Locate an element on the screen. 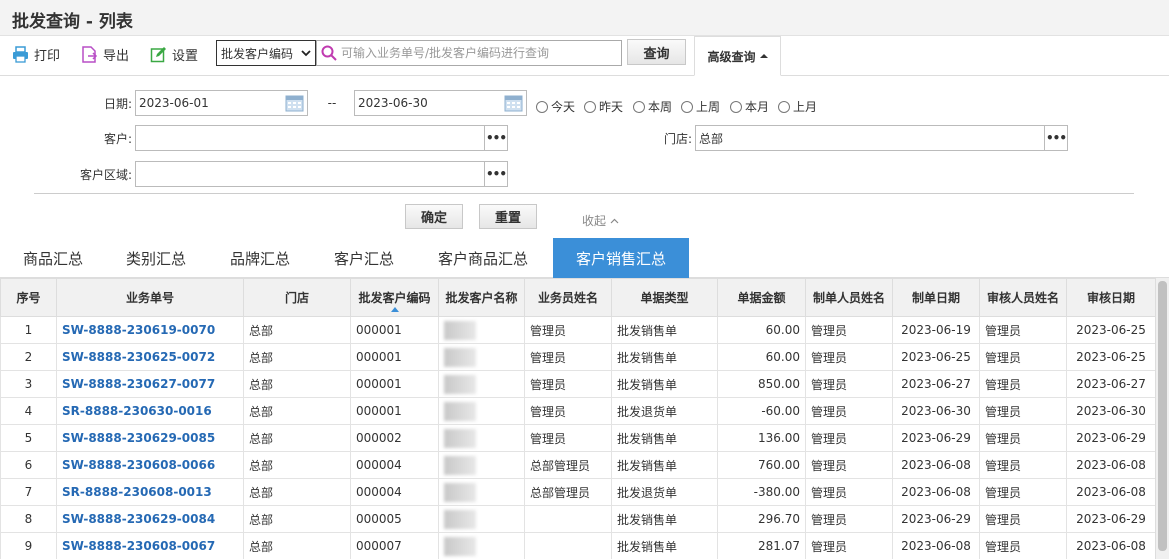  search-input is located at coordinates (476, 53).